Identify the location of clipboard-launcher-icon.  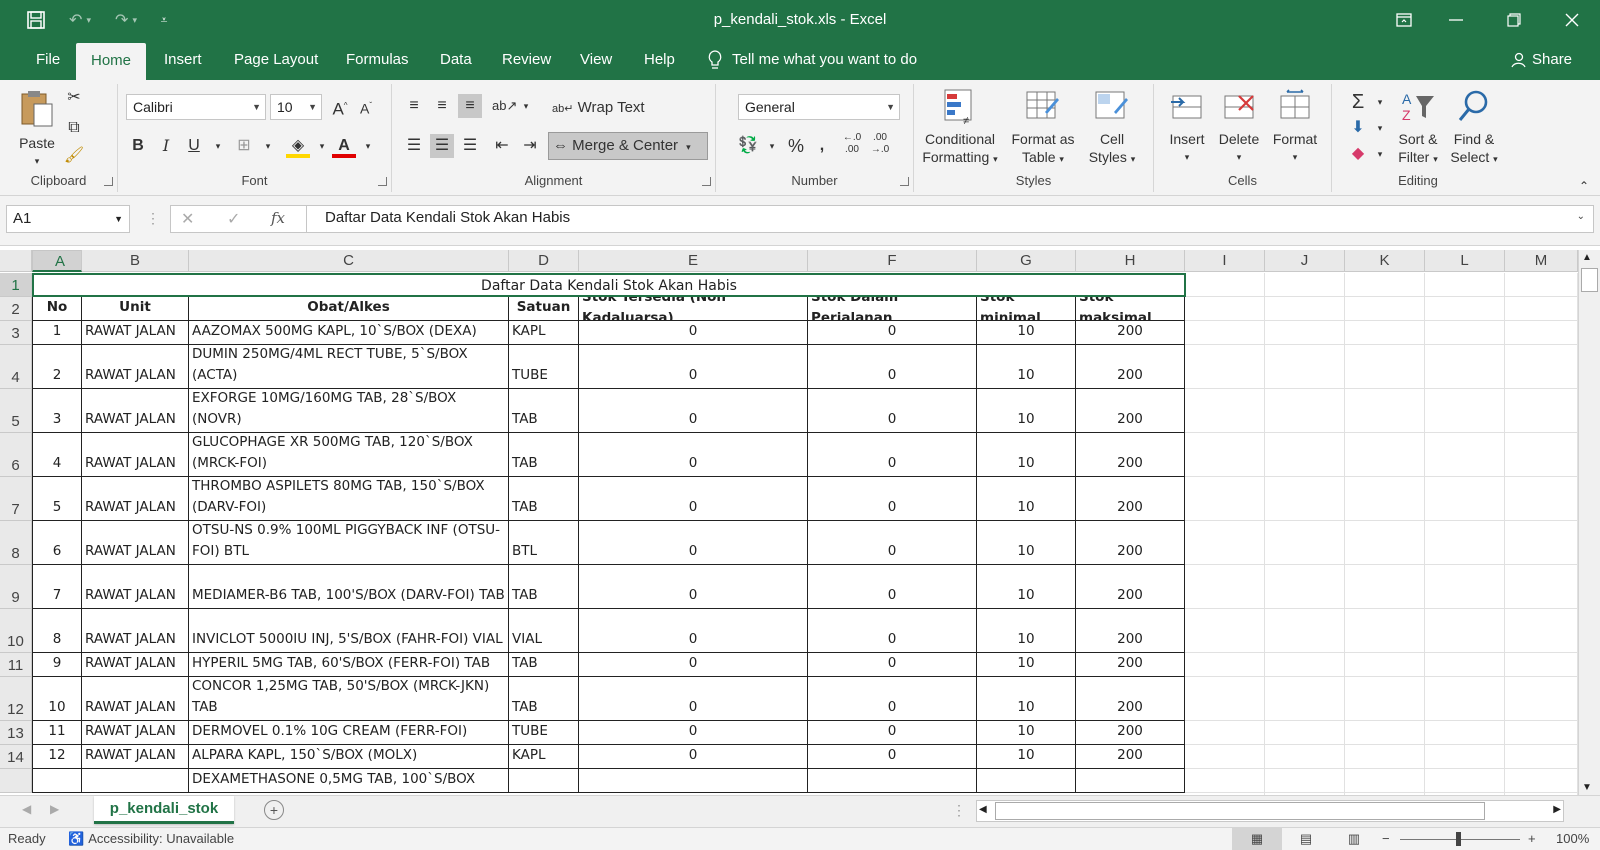
(108, 181).